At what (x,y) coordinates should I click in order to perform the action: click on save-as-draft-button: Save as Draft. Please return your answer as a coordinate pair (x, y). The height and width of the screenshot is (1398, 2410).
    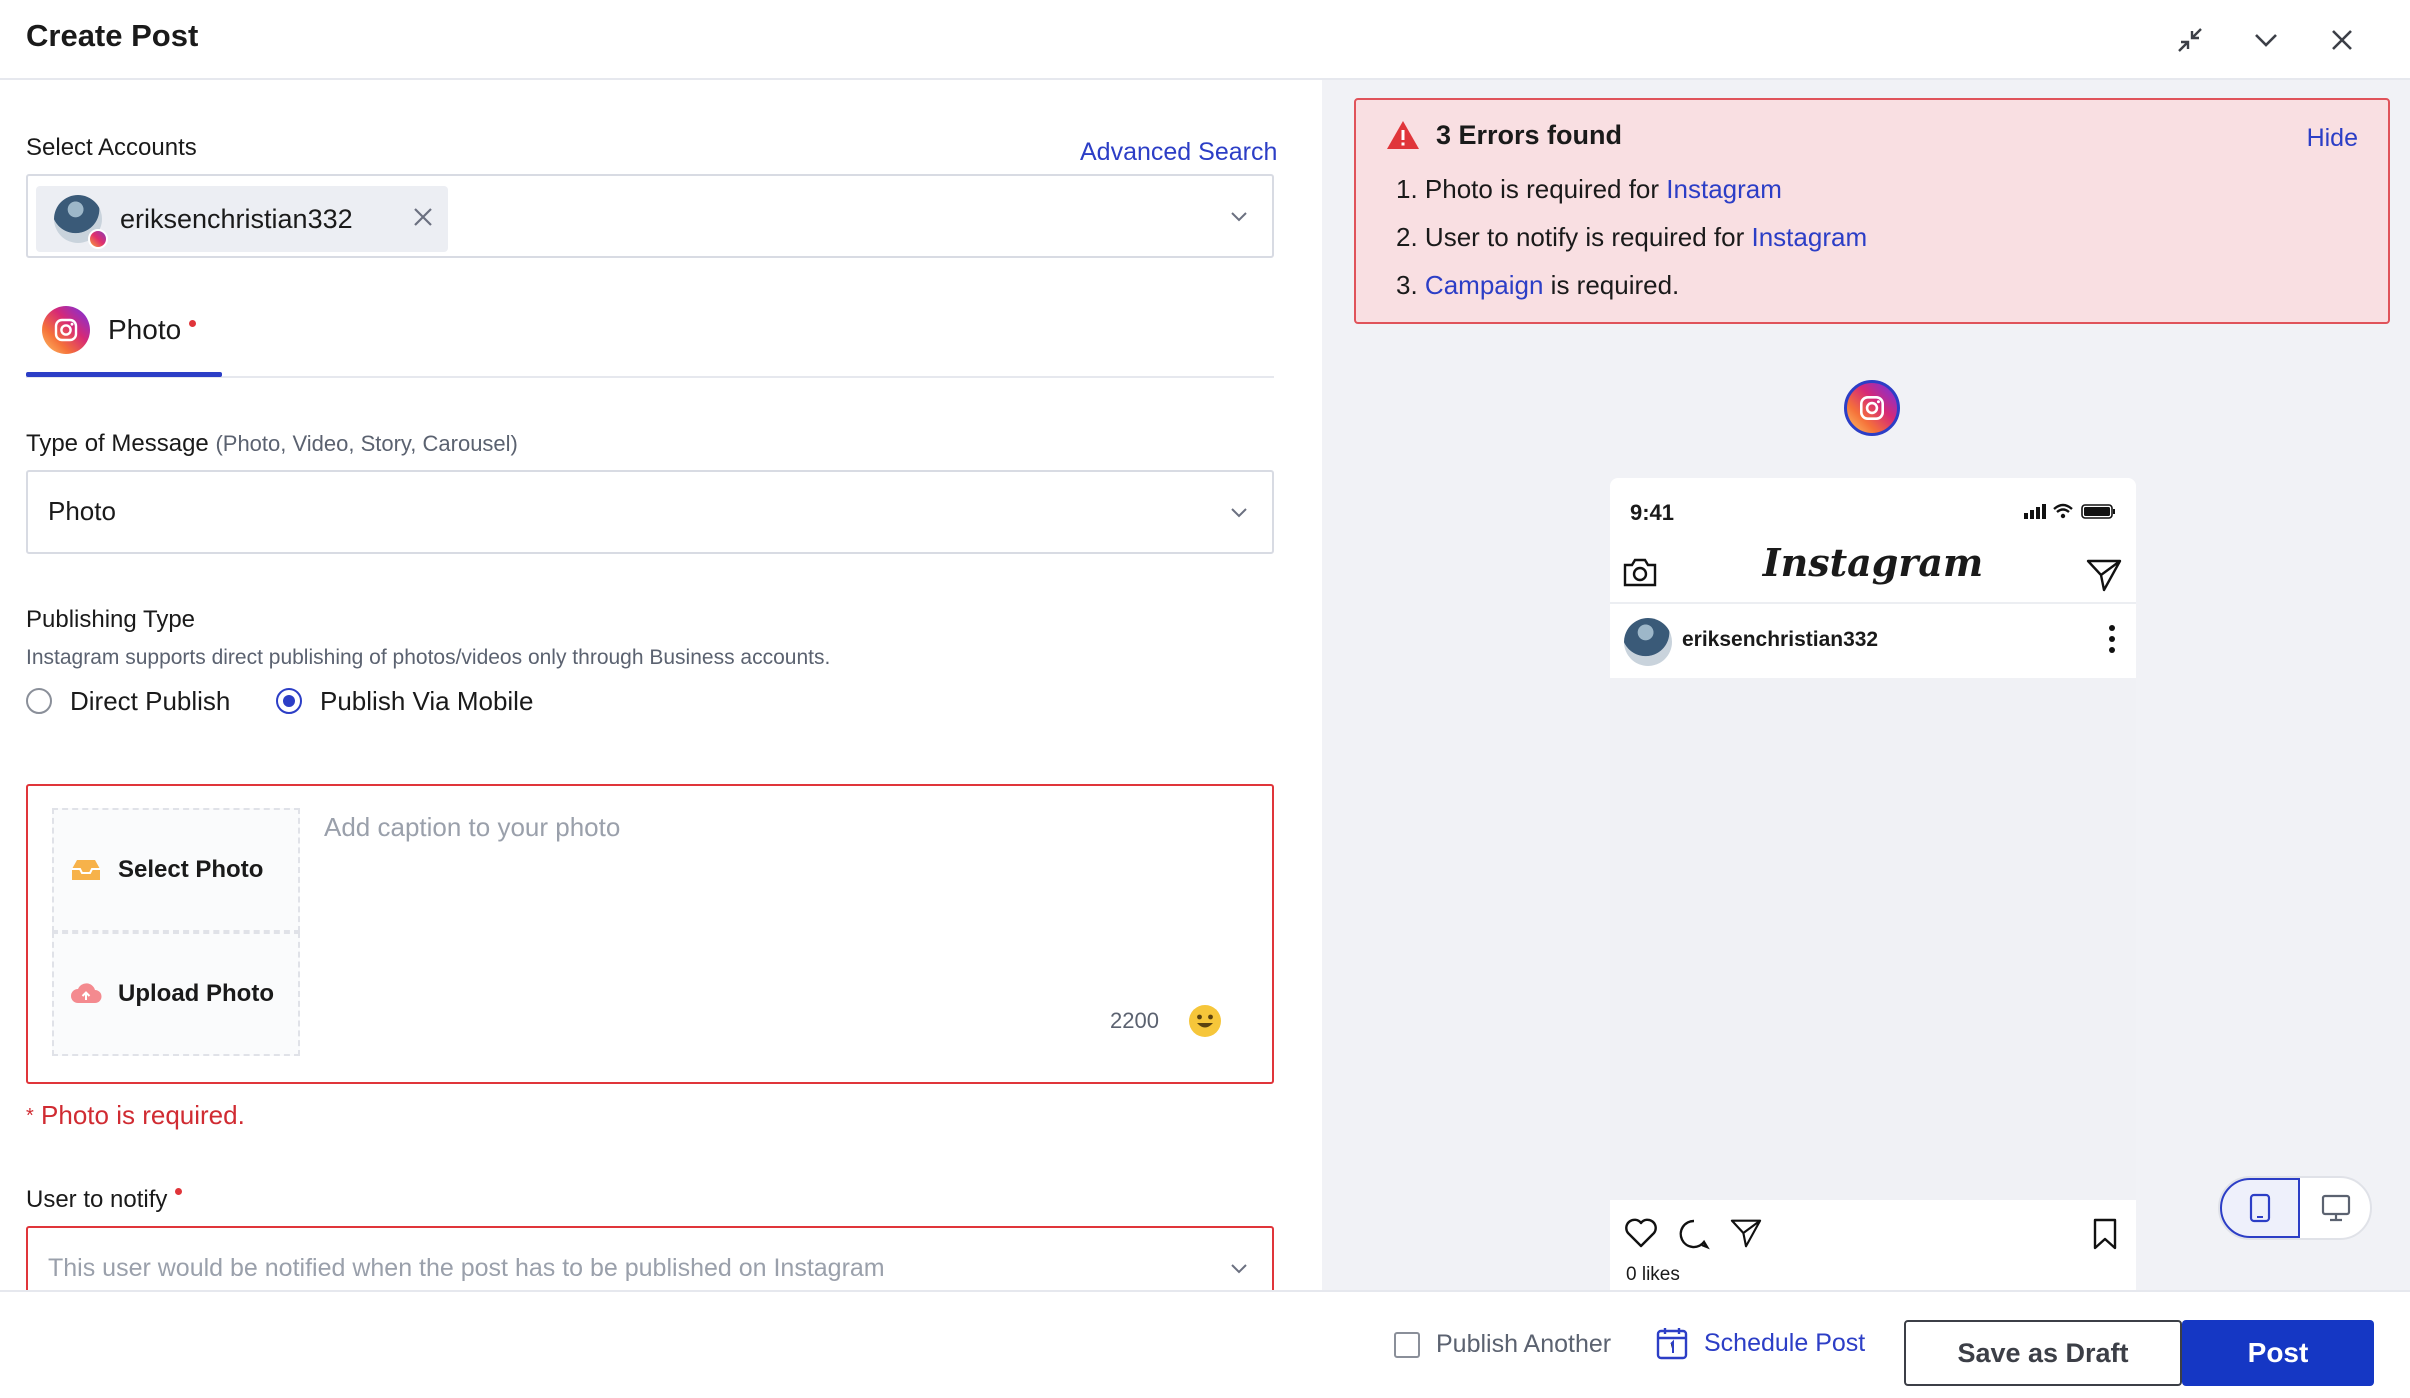
    Looking at the image, I should click on (2043, 1353).